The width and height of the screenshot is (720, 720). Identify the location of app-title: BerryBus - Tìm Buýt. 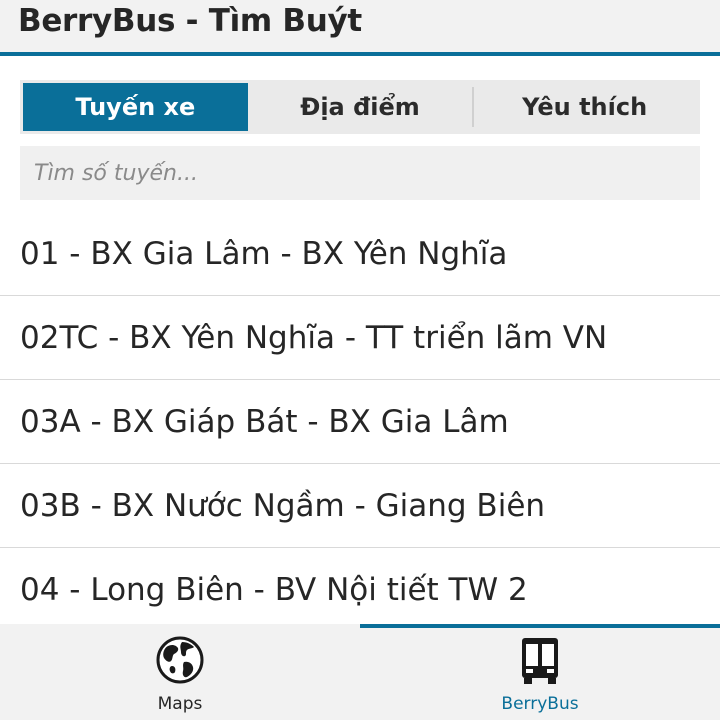
(190, 21).